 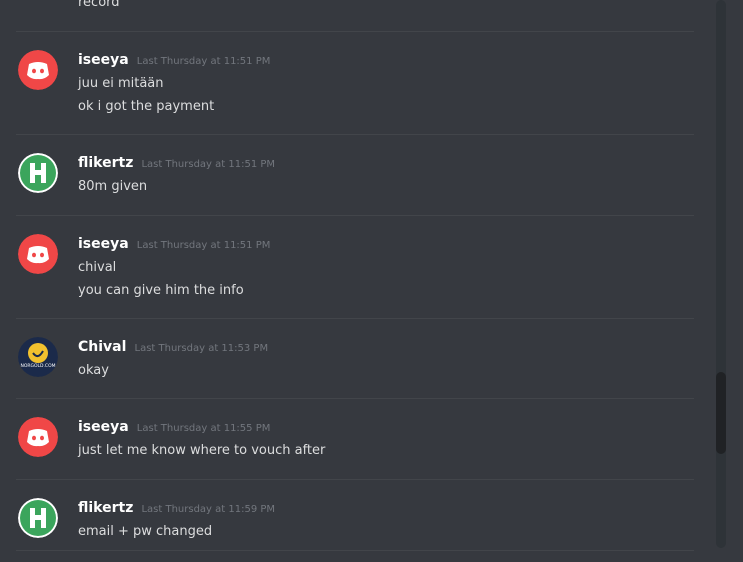 I want to click on message-content: just let me know where to vouch after, so click(x=201, y=450).